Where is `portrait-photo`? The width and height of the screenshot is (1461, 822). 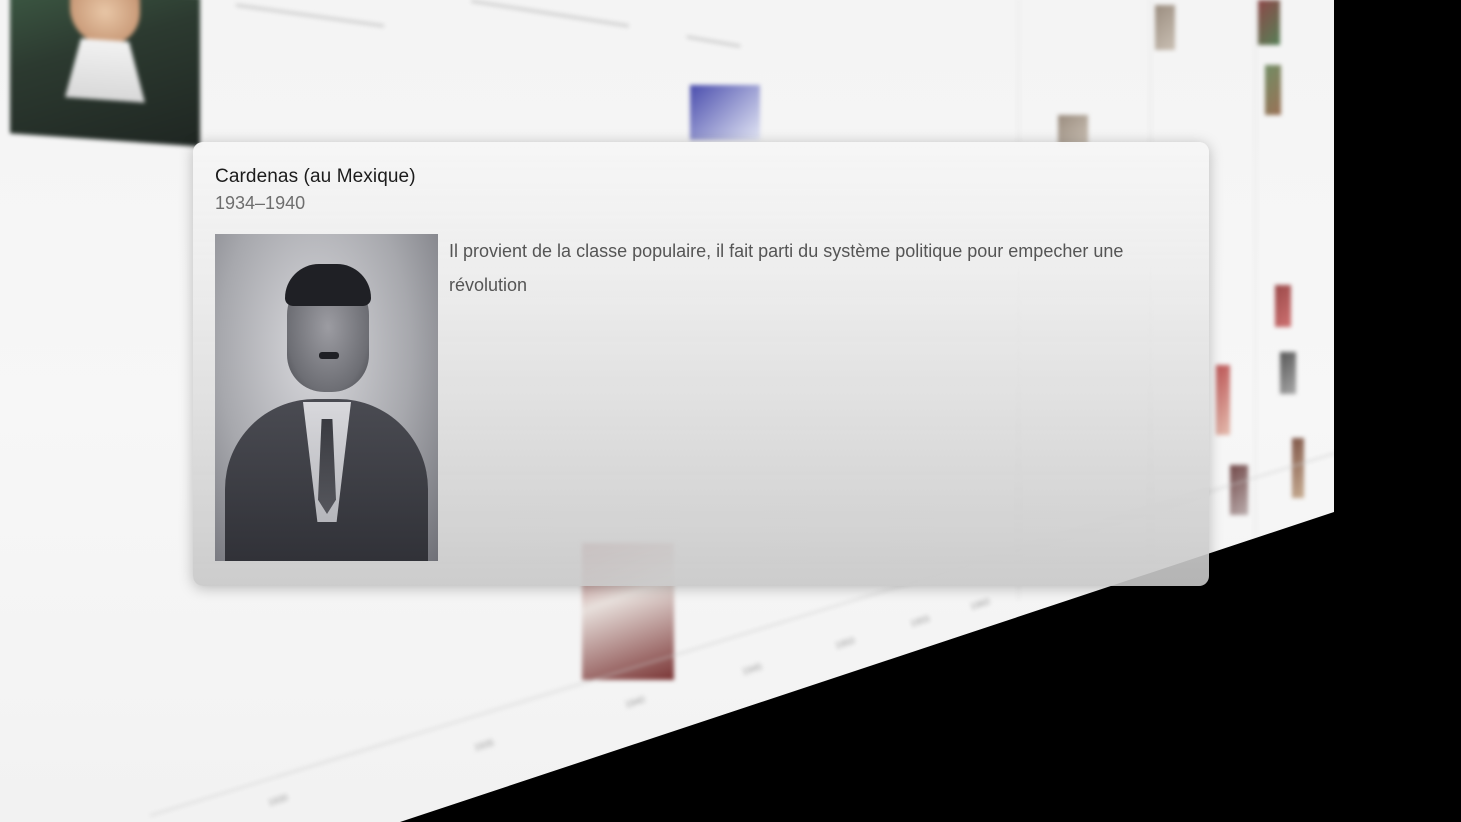 portrait-photo is located at coordinates (326, 397).